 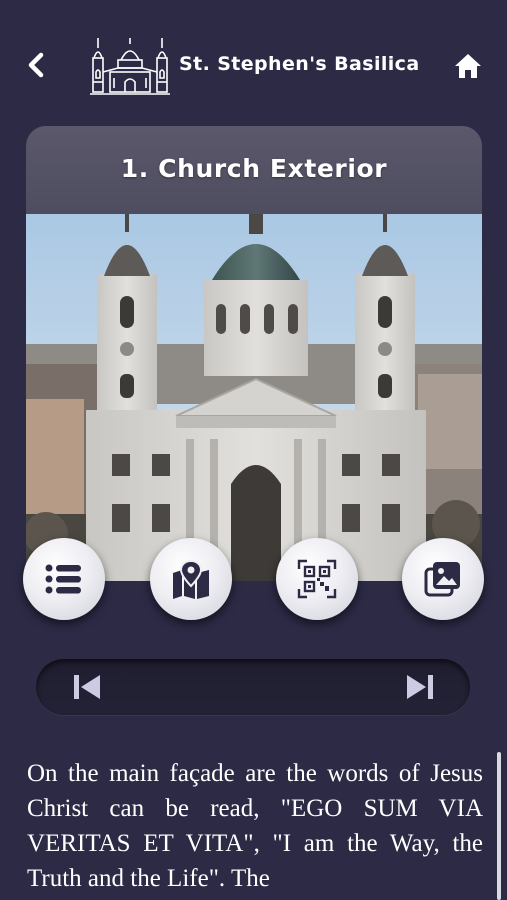 I want to click on list-button, so click(x=64, y=579).